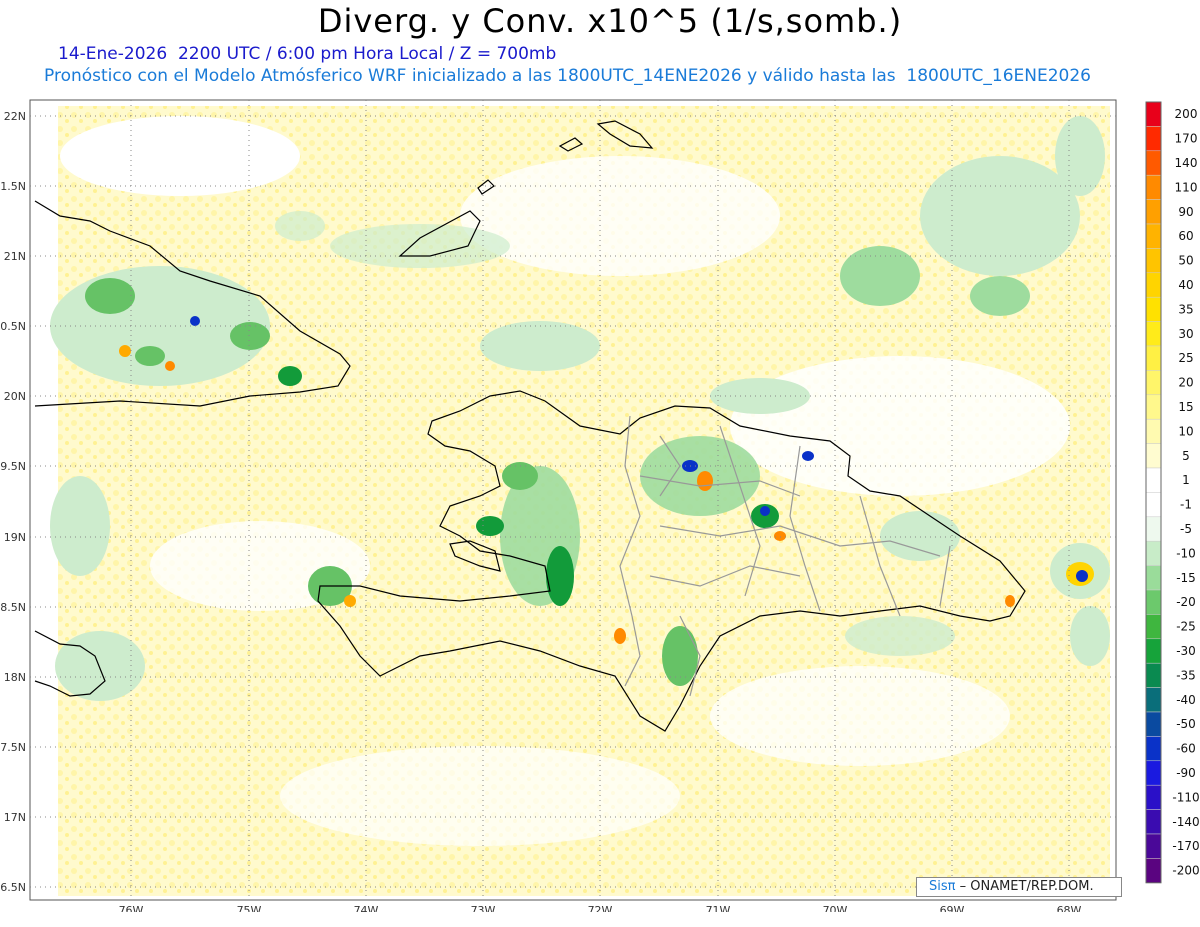 This screenshot has height=927, width=1200. I want to click on lon-label: 75W, so click(249, 908).